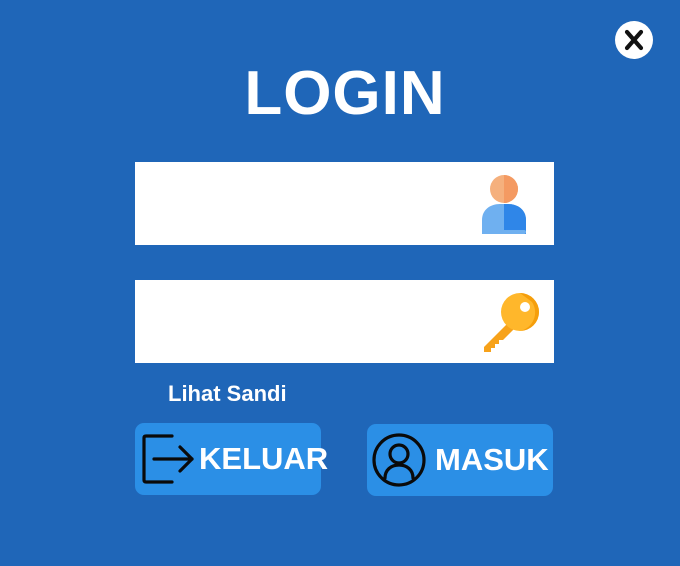  What do you see at coordinates (492, 459) in the screenshot?
I see `login-button-label: MASUK` at bounding box center [492, 459].